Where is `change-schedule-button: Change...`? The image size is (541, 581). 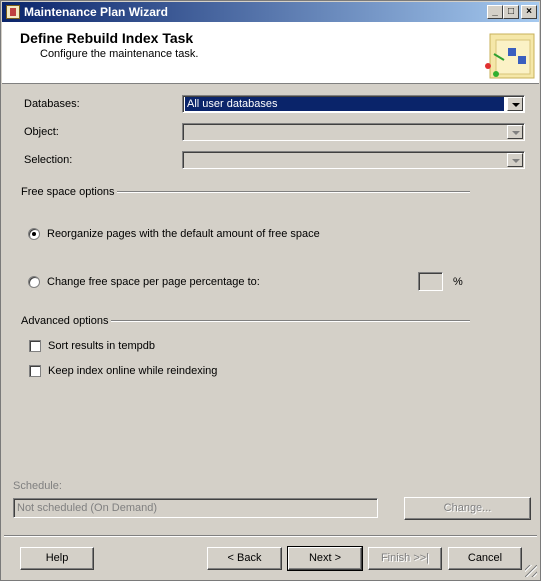
change-schedule-button: Change... is located at coordinates (467, 508).